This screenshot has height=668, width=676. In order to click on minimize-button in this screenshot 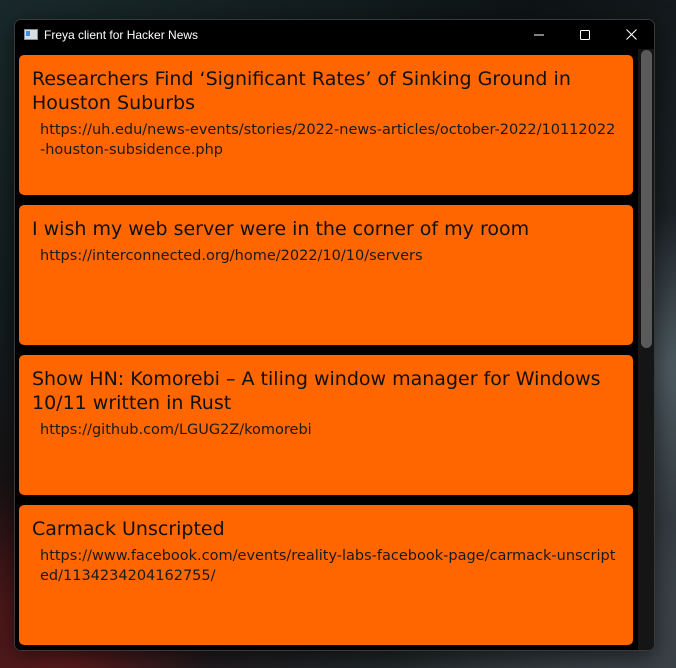, I will do `click(539, 34)`.